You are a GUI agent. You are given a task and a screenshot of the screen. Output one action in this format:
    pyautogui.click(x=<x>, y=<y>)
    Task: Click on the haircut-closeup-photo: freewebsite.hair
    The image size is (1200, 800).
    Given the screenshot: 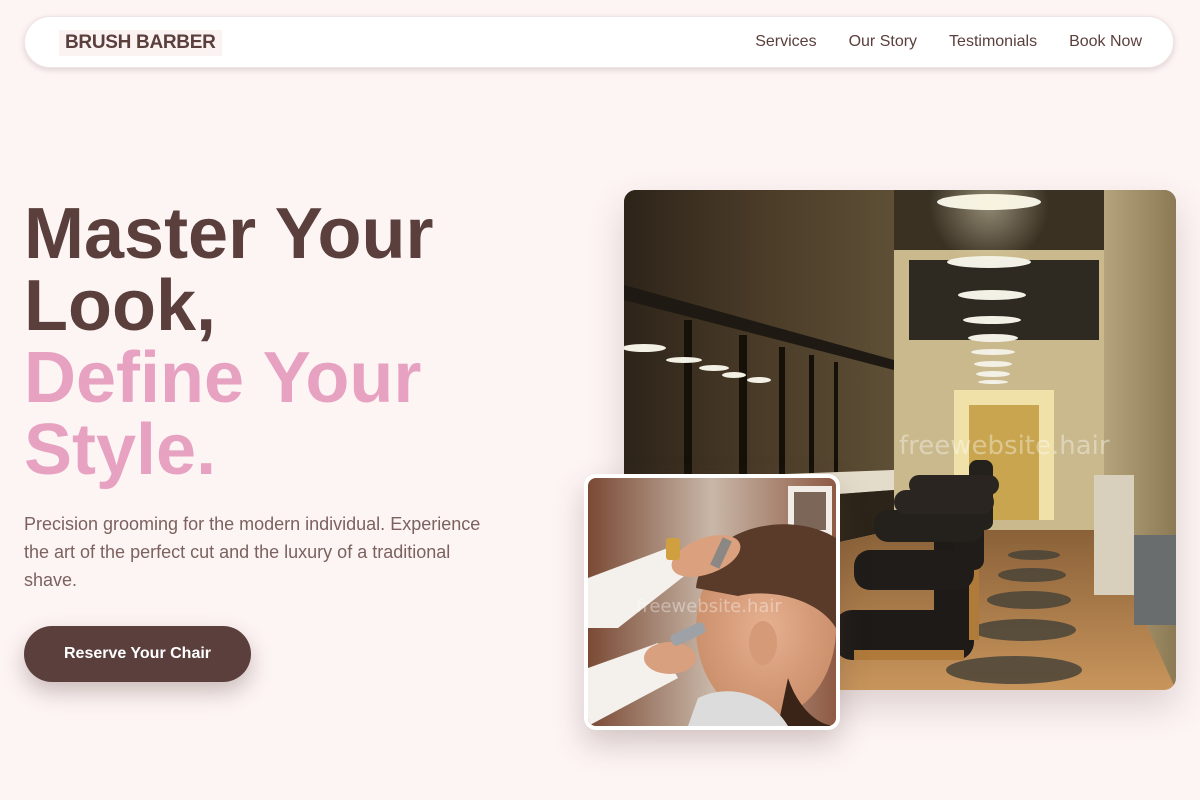 What is the action you would take?
    pyautogui.click(x=712, y=602)
    